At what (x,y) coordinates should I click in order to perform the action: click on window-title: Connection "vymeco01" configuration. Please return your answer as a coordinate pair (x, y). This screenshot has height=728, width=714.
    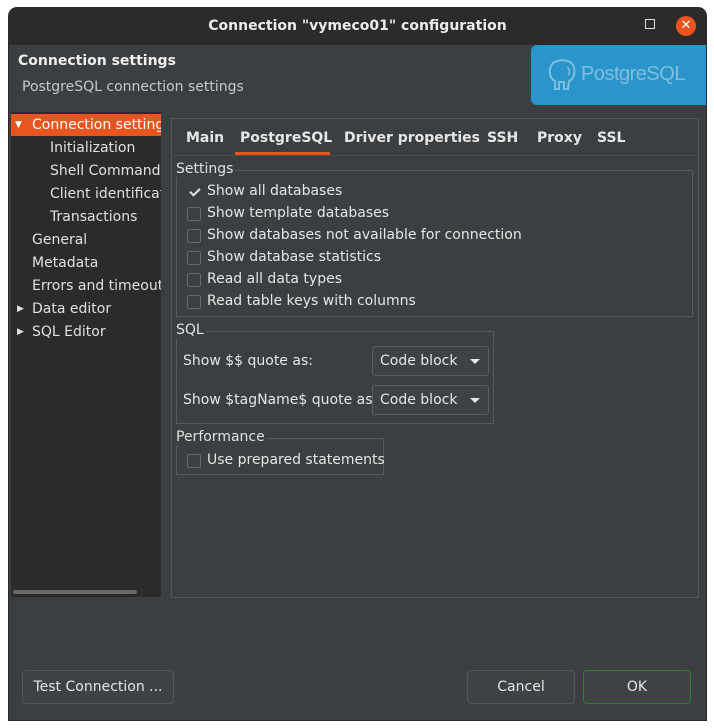
    Looking at the image, I should click on (357, 26).